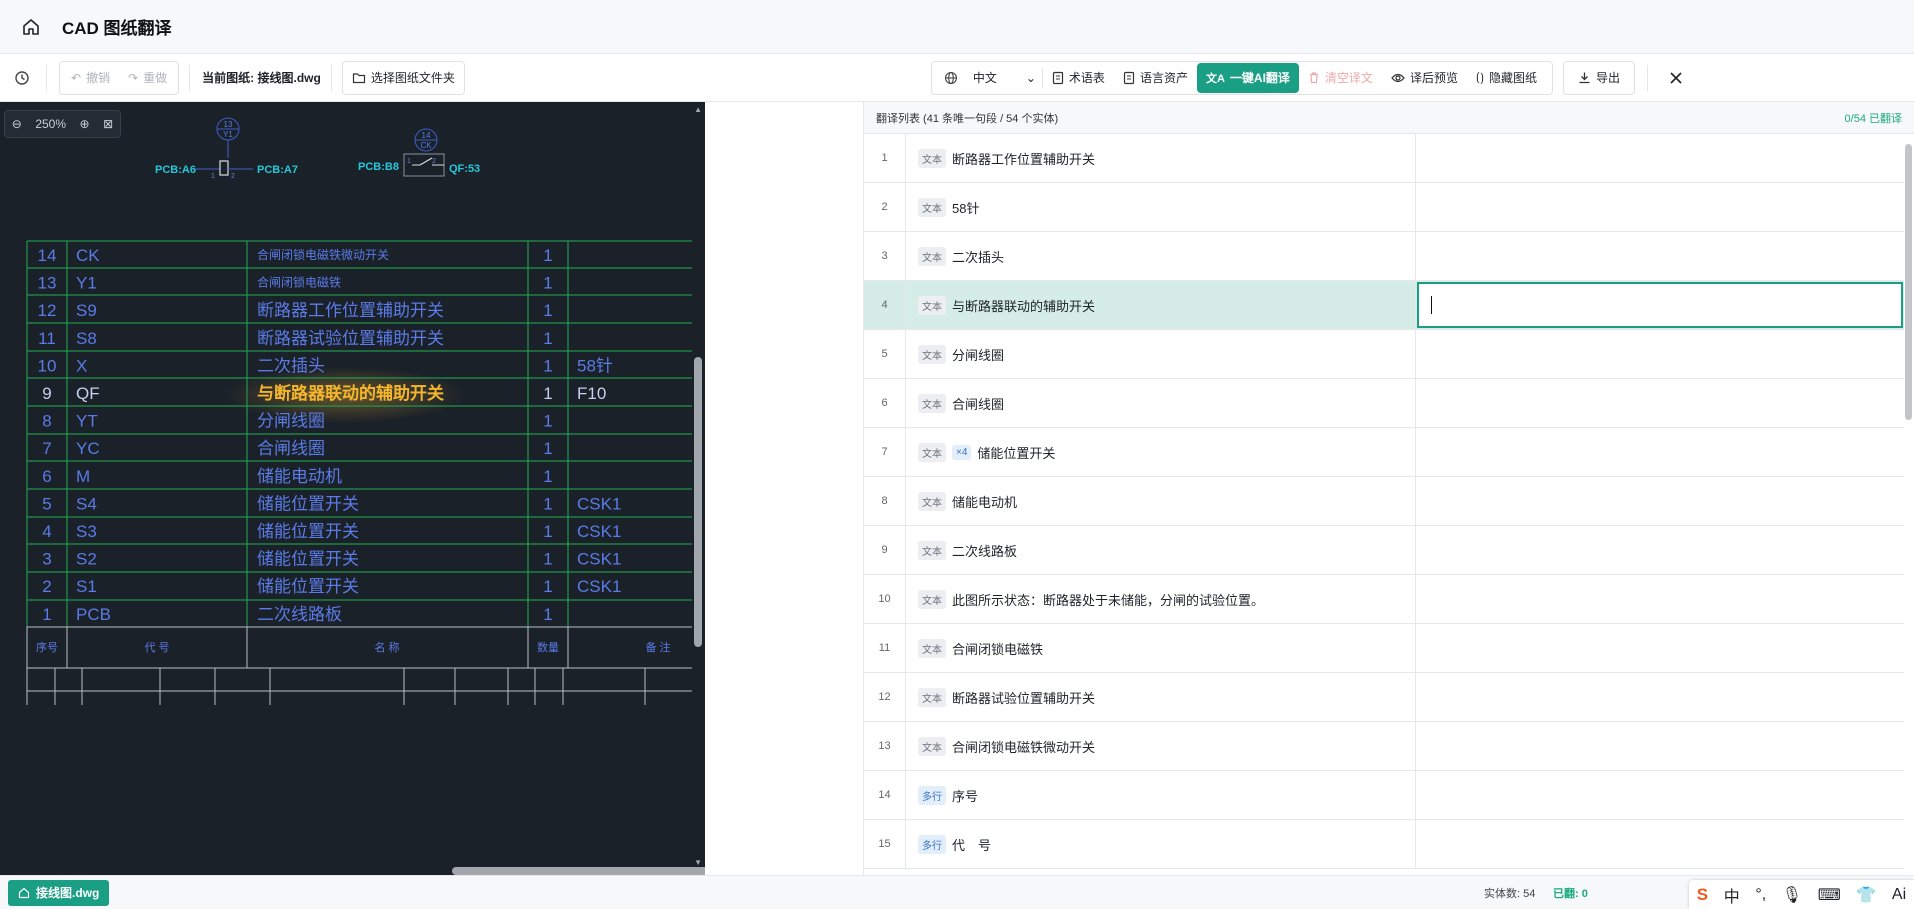  Describe the element at coordinates (1732, 895) in the screenshot. I see `ime-language: 中` at that location.